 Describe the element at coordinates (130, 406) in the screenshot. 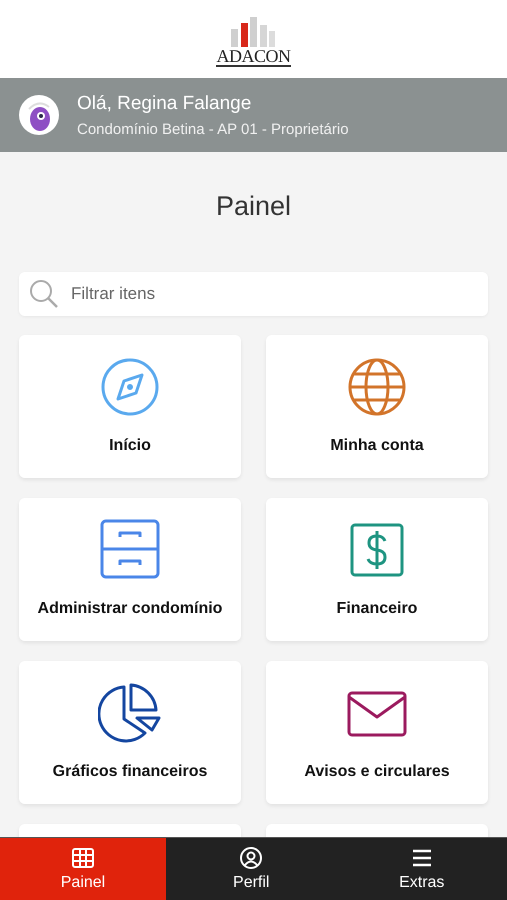

I see `menu-tile: Início` at that location.